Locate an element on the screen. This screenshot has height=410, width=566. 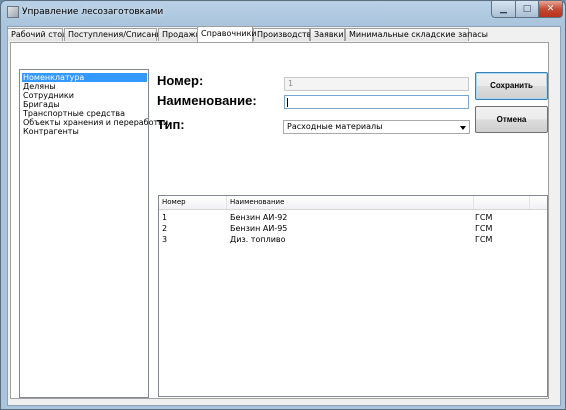
column-header-name: Наименование is located at coordinates (350, 202).